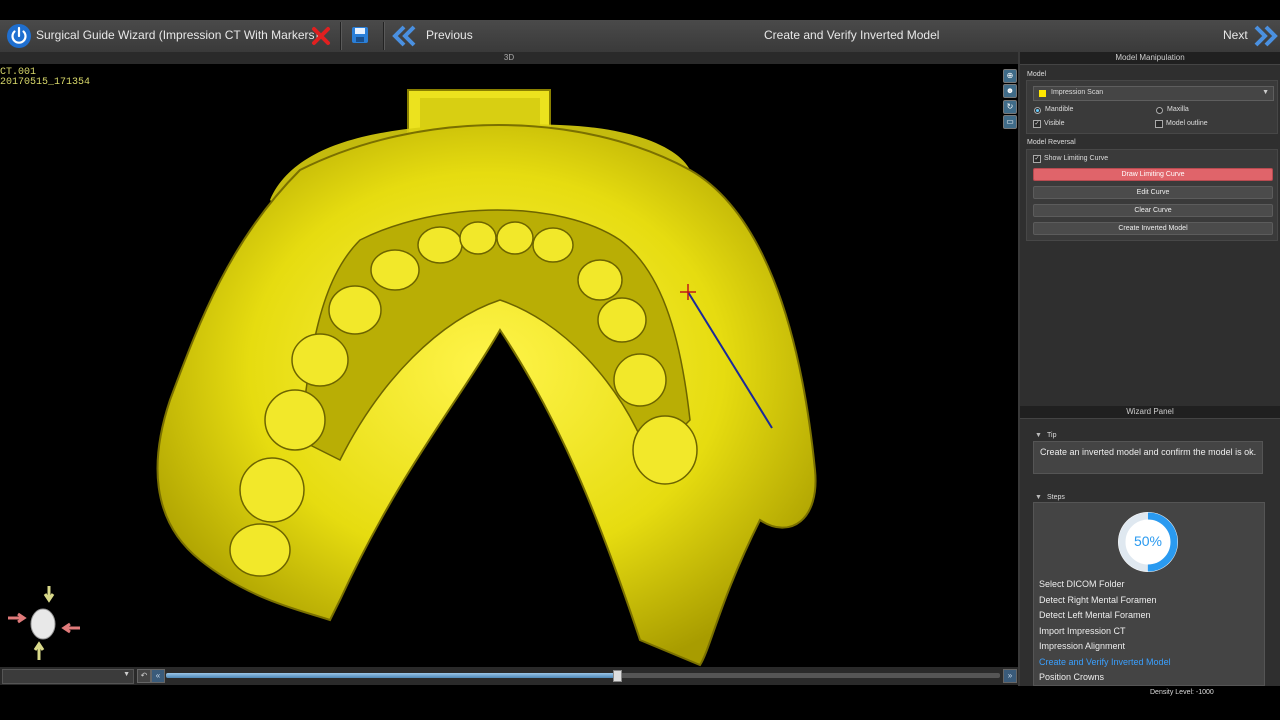 This screenshot has height=720, width=1280. I want to click on save-icon, so click(360, 35).